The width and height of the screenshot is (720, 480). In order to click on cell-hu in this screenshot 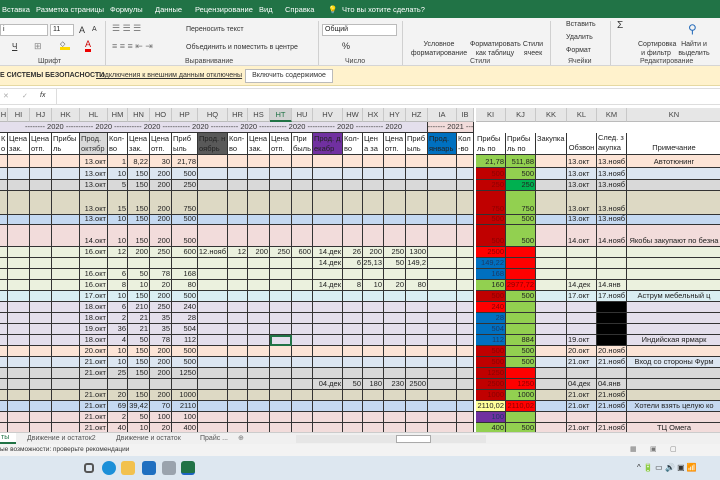, I will do `click(302, 329)`.